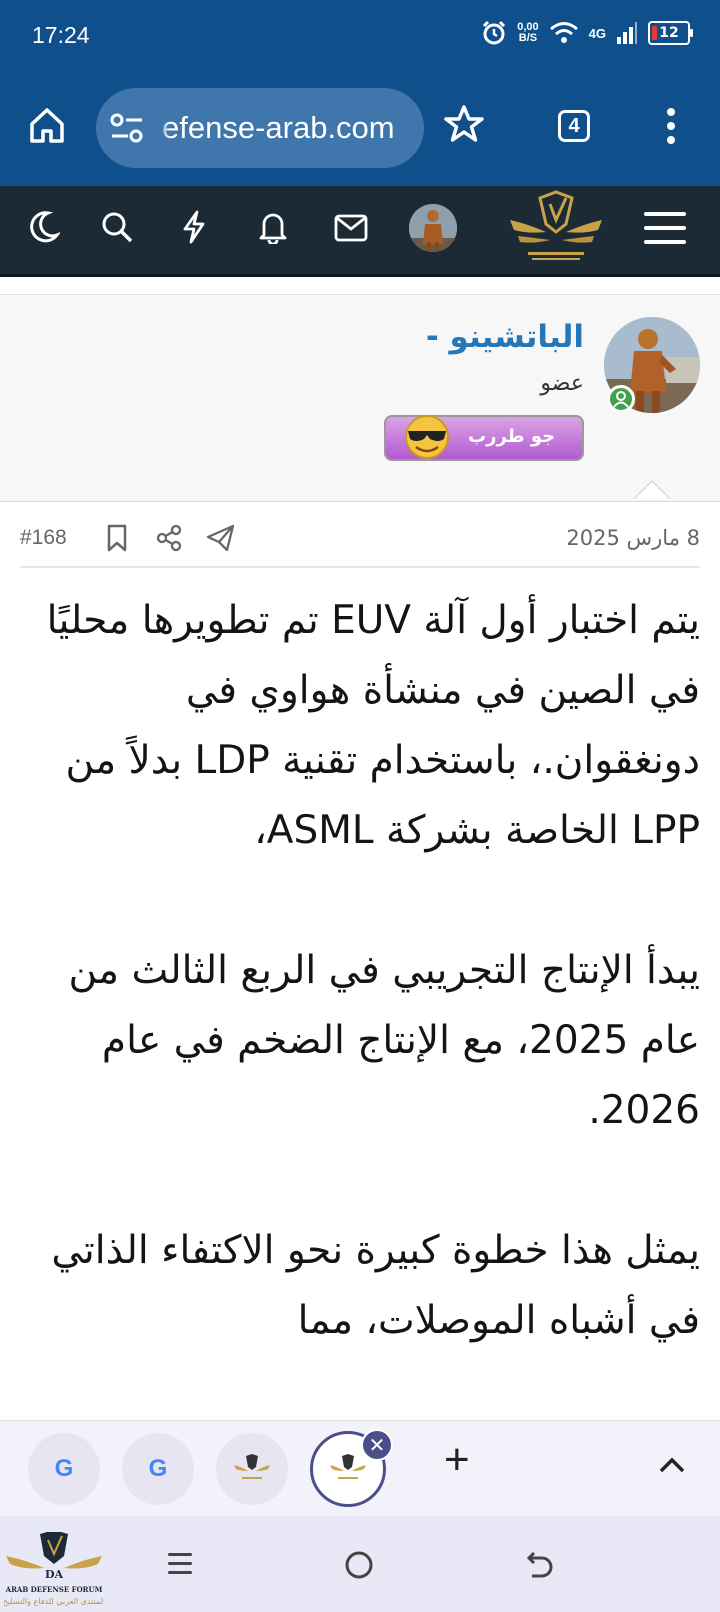 The height and width of the screenshot is (1612, 720). Describe the element at coordinates (360, 37) in the screenshot. I see `status-bar: 17:24 0,00 B/S 4G 12` at that location.